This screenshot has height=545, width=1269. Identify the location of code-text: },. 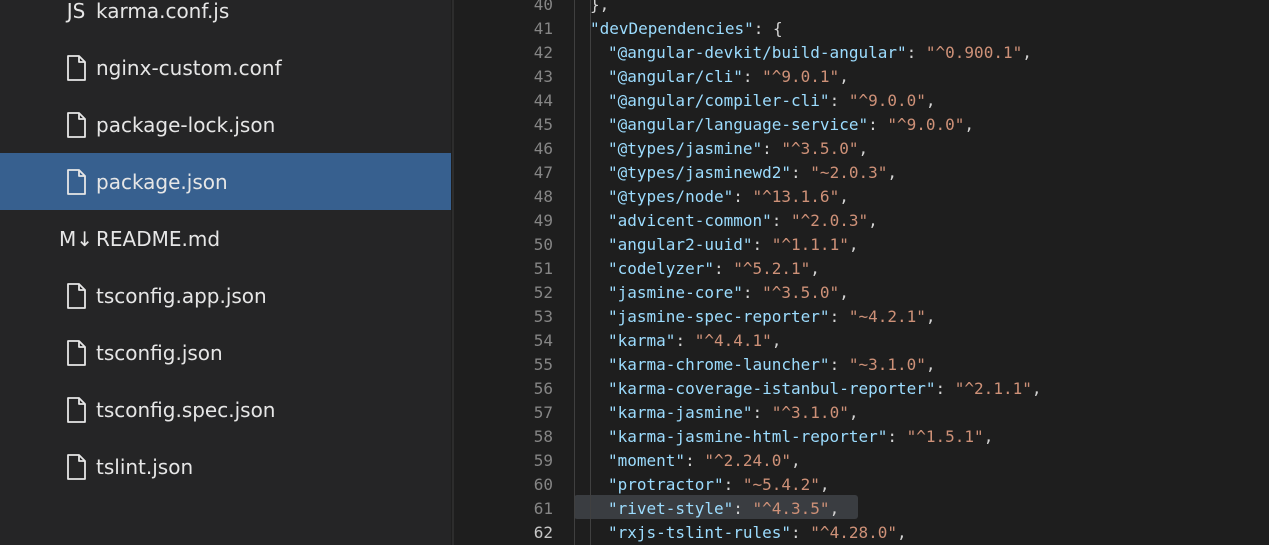
(599, 8).